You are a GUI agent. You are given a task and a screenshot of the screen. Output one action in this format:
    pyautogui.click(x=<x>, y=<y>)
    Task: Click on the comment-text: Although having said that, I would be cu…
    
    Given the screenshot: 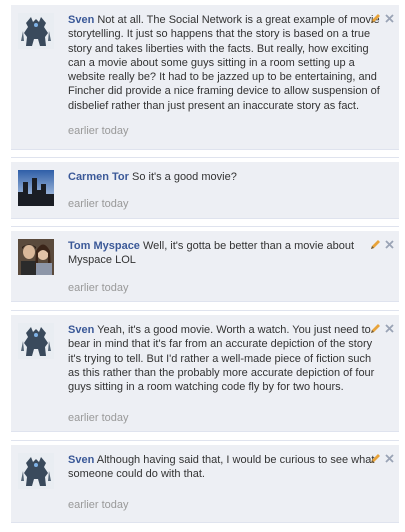 What is the action you would take?
    pyautogui.click(x=221, y=467)
    